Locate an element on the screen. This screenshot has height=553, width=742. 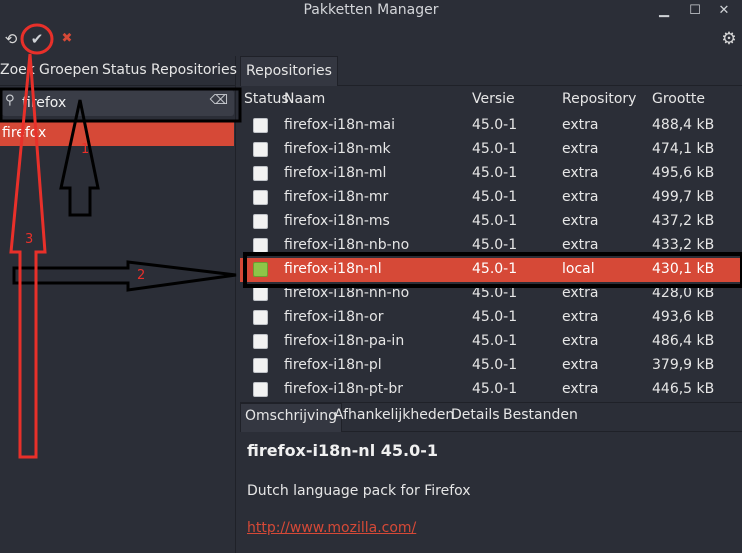
title-bar: Pakketten Manager ▁ ☐ ✕ is located at coordinates (371, 12).